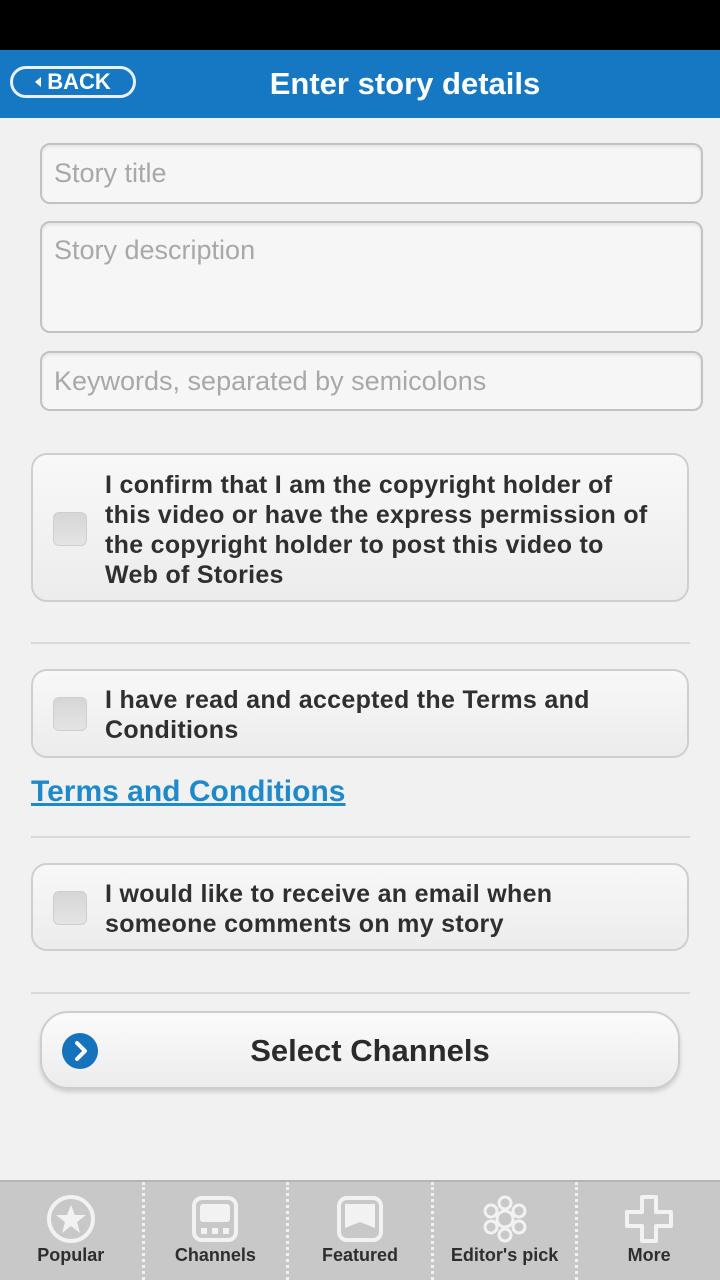 Image resolution: width=720 pixels, height=1280 pixels. What do you see at coordinates (70, 714) in the screenshot?
I see `terms-checkbox` at bounding box center [70, 714].